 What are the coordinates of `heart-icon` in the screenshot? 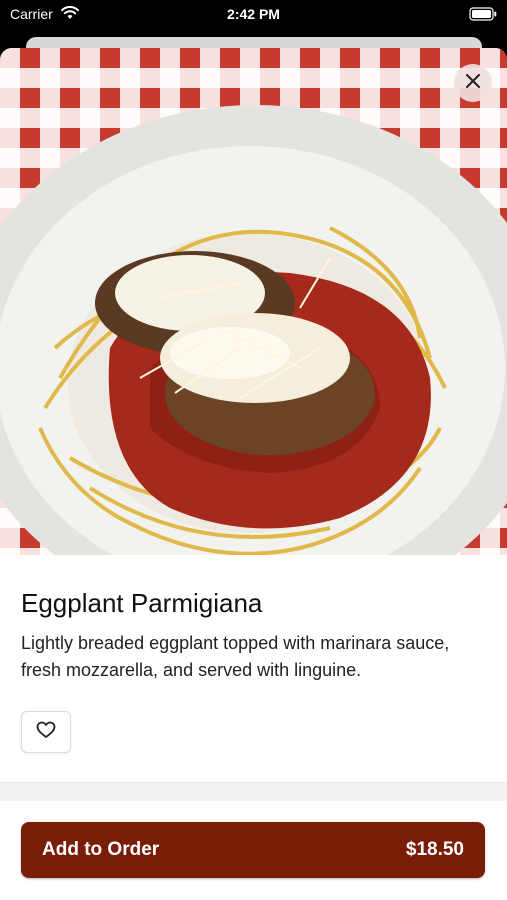 It's located at (46, 732).